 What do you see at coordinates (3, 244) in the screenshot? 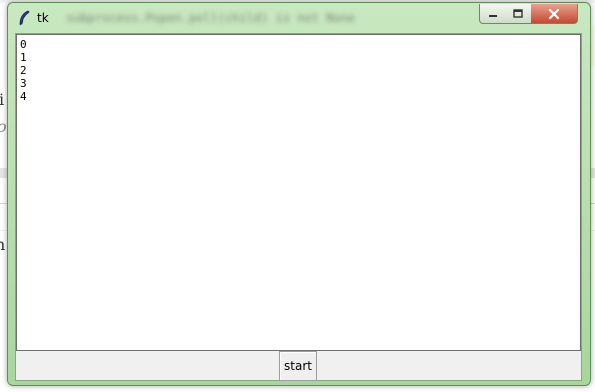
I see `background-text: n` at bounding box center [3, 244].